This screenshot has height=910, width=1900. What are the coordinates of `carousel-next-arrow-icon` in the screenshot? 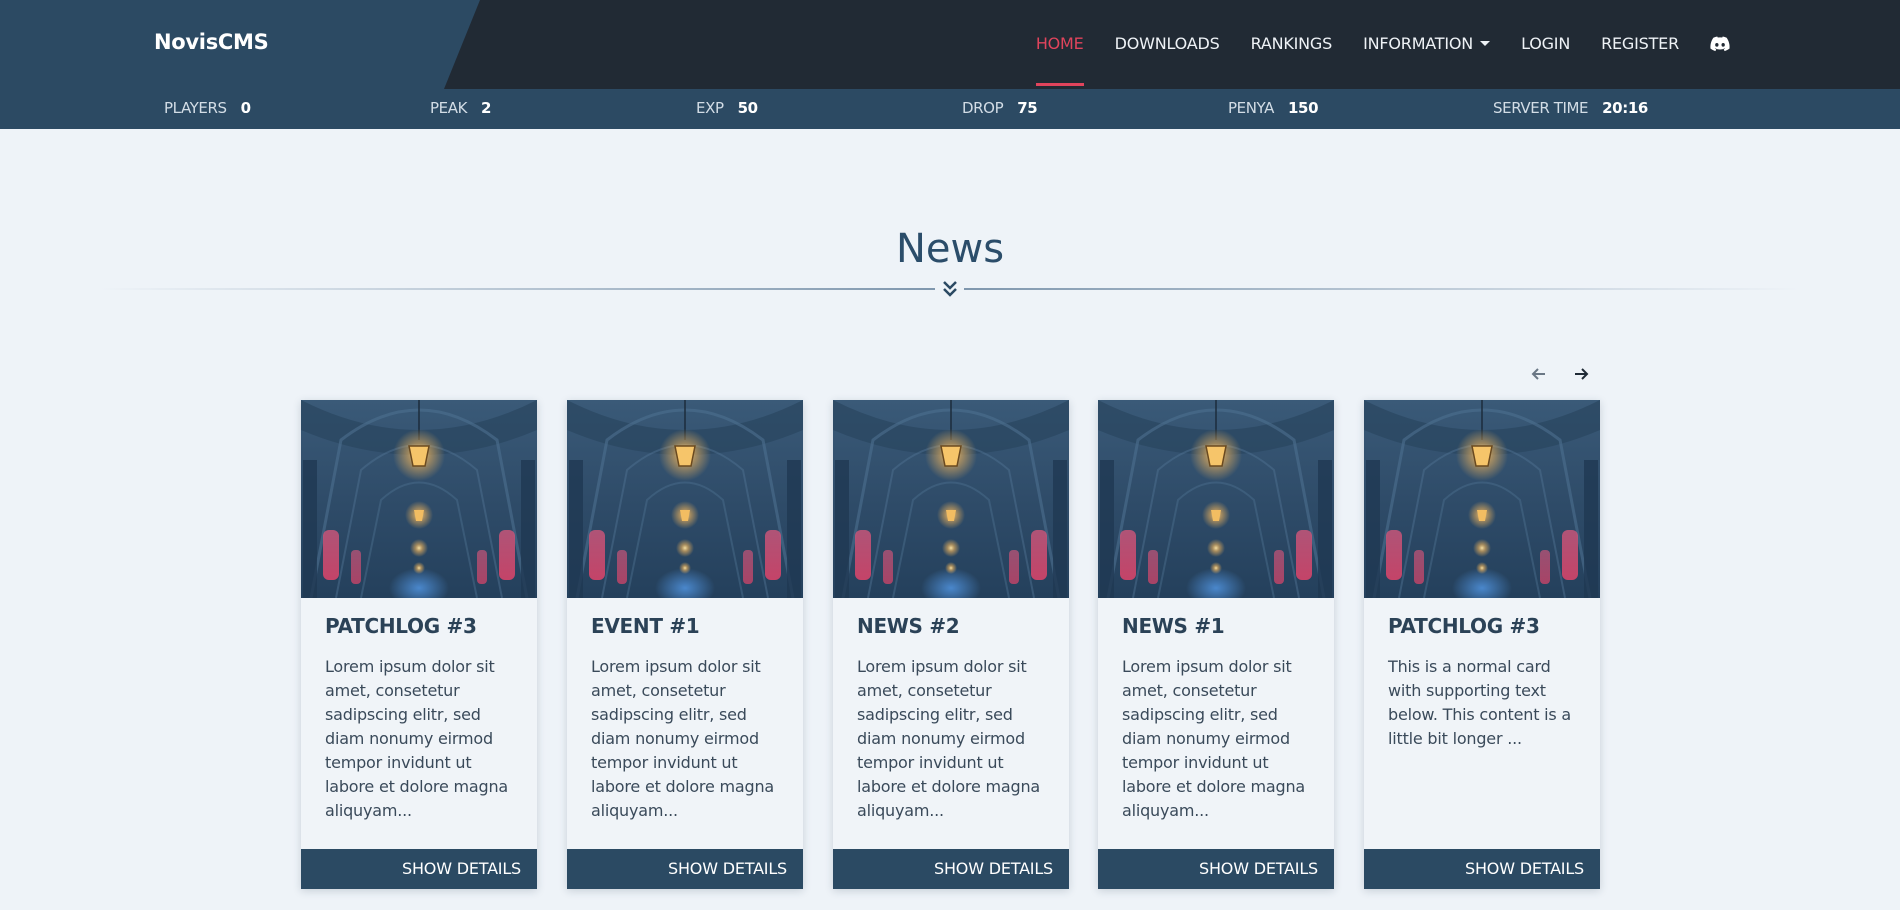 It's located at (1581, 374).